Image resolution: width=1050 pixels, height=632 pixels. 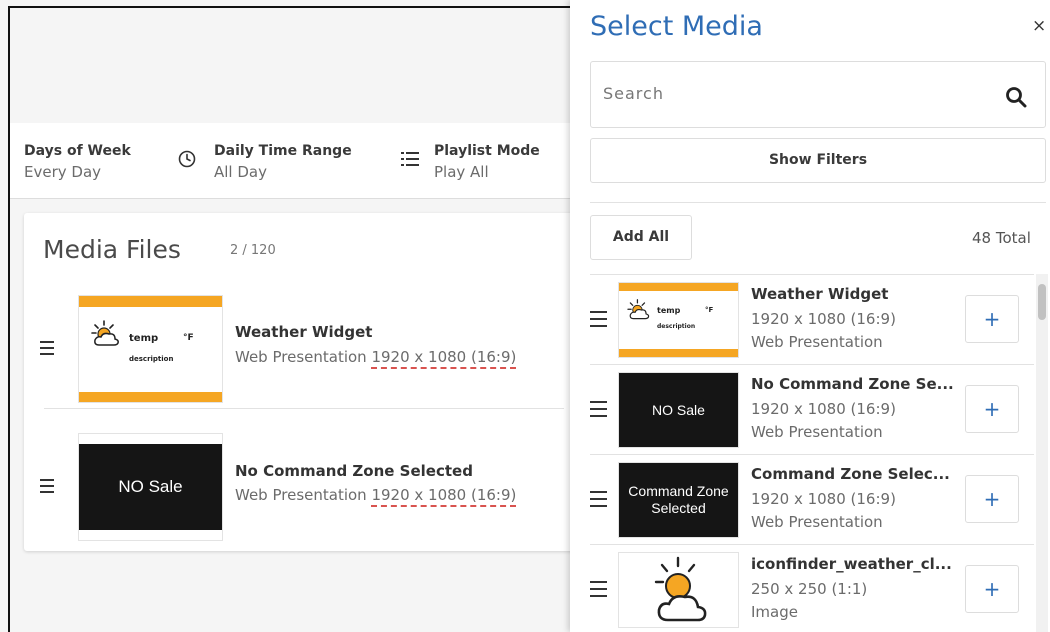 I want to click on media-name: Weather Widget, so click(x=304, y=332).